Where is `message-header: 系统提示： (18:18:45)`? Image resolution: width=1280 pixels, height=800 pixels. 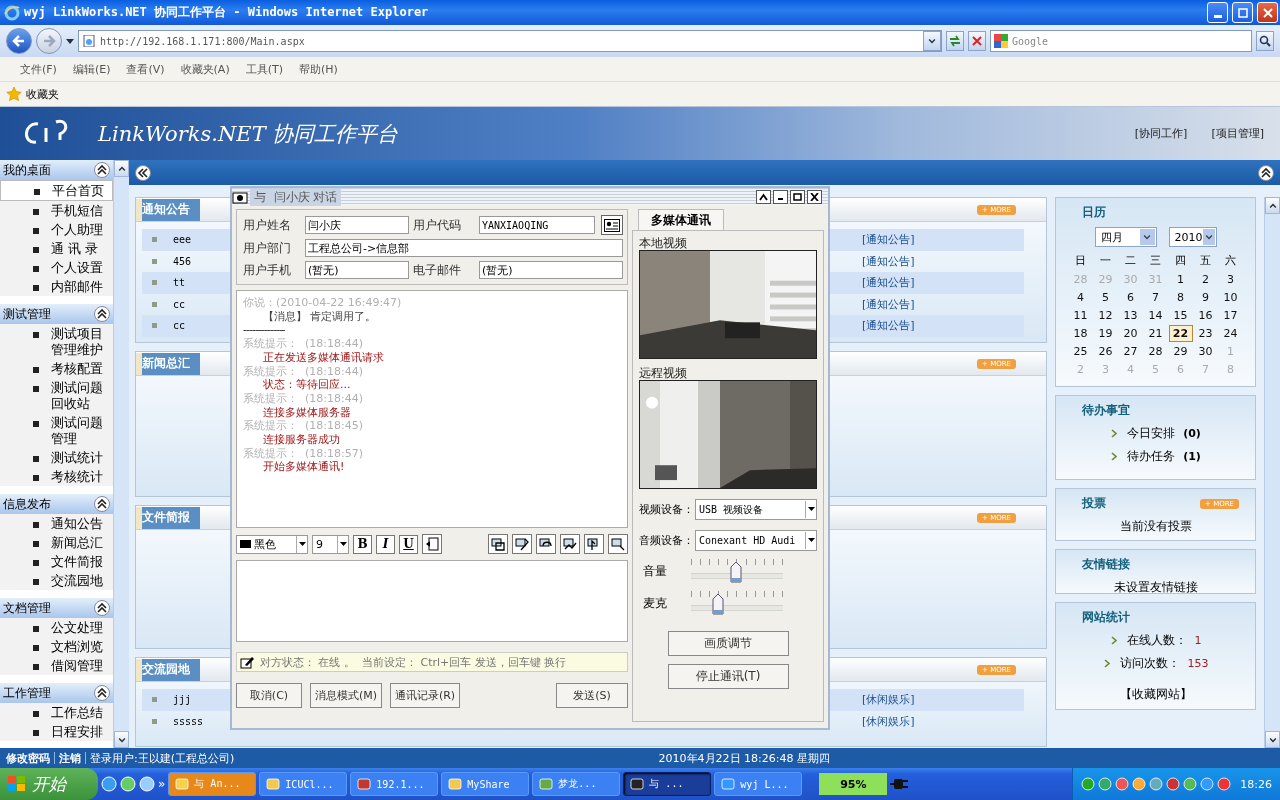
message-header: 系统提示： (18:18:45) is located at coordinates (303, 426).